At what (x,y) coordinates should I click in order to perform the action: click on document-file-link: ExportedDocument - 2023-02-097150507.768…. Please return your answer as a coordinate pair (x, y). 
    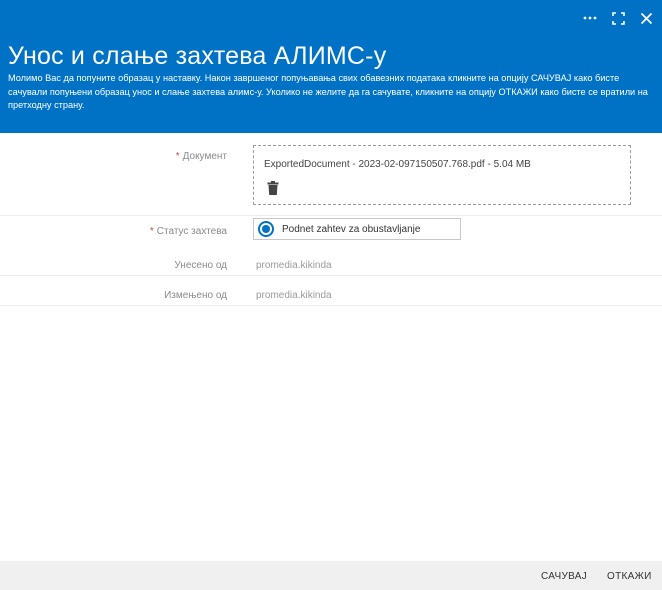
    Looking at the image, I should click on (397, 164).